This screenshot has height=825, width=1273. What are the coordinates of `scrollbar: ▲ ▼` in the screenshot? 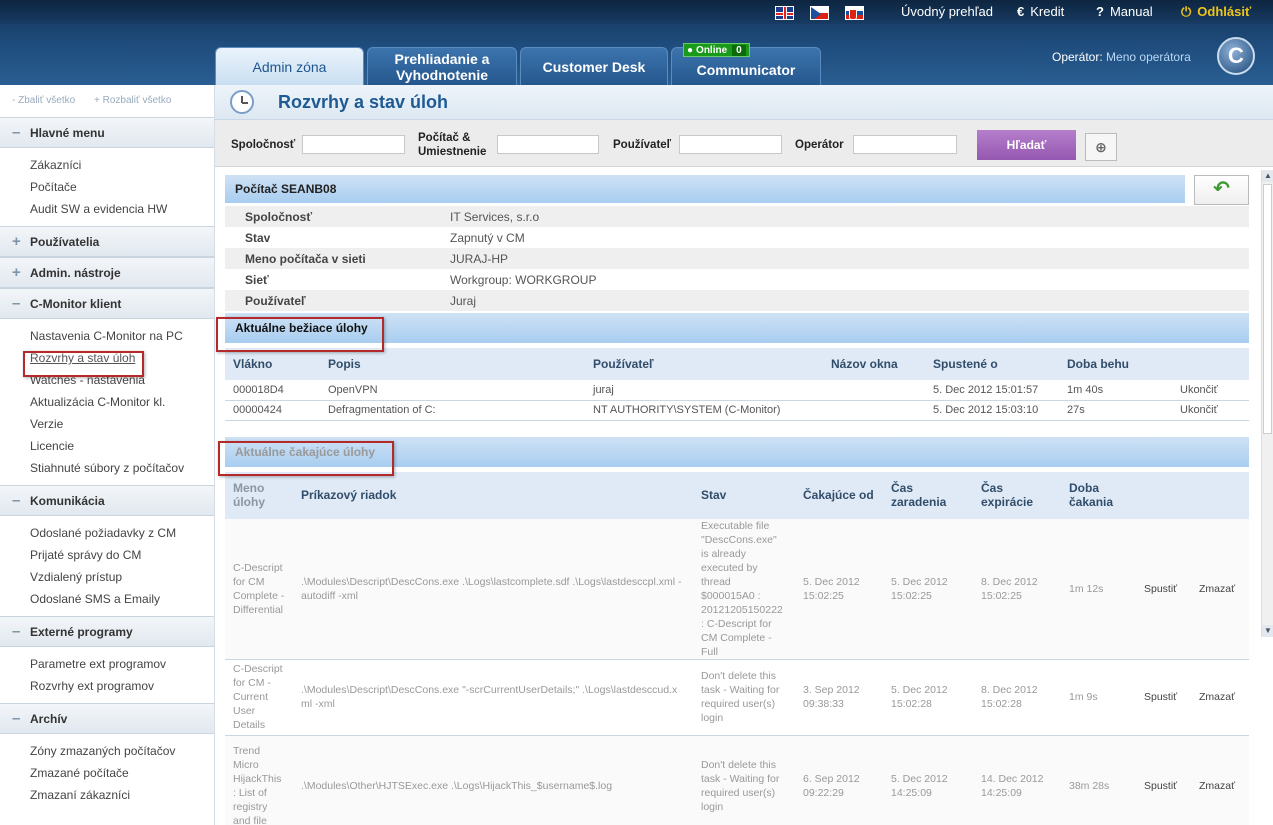 It's located at (1267, 403).